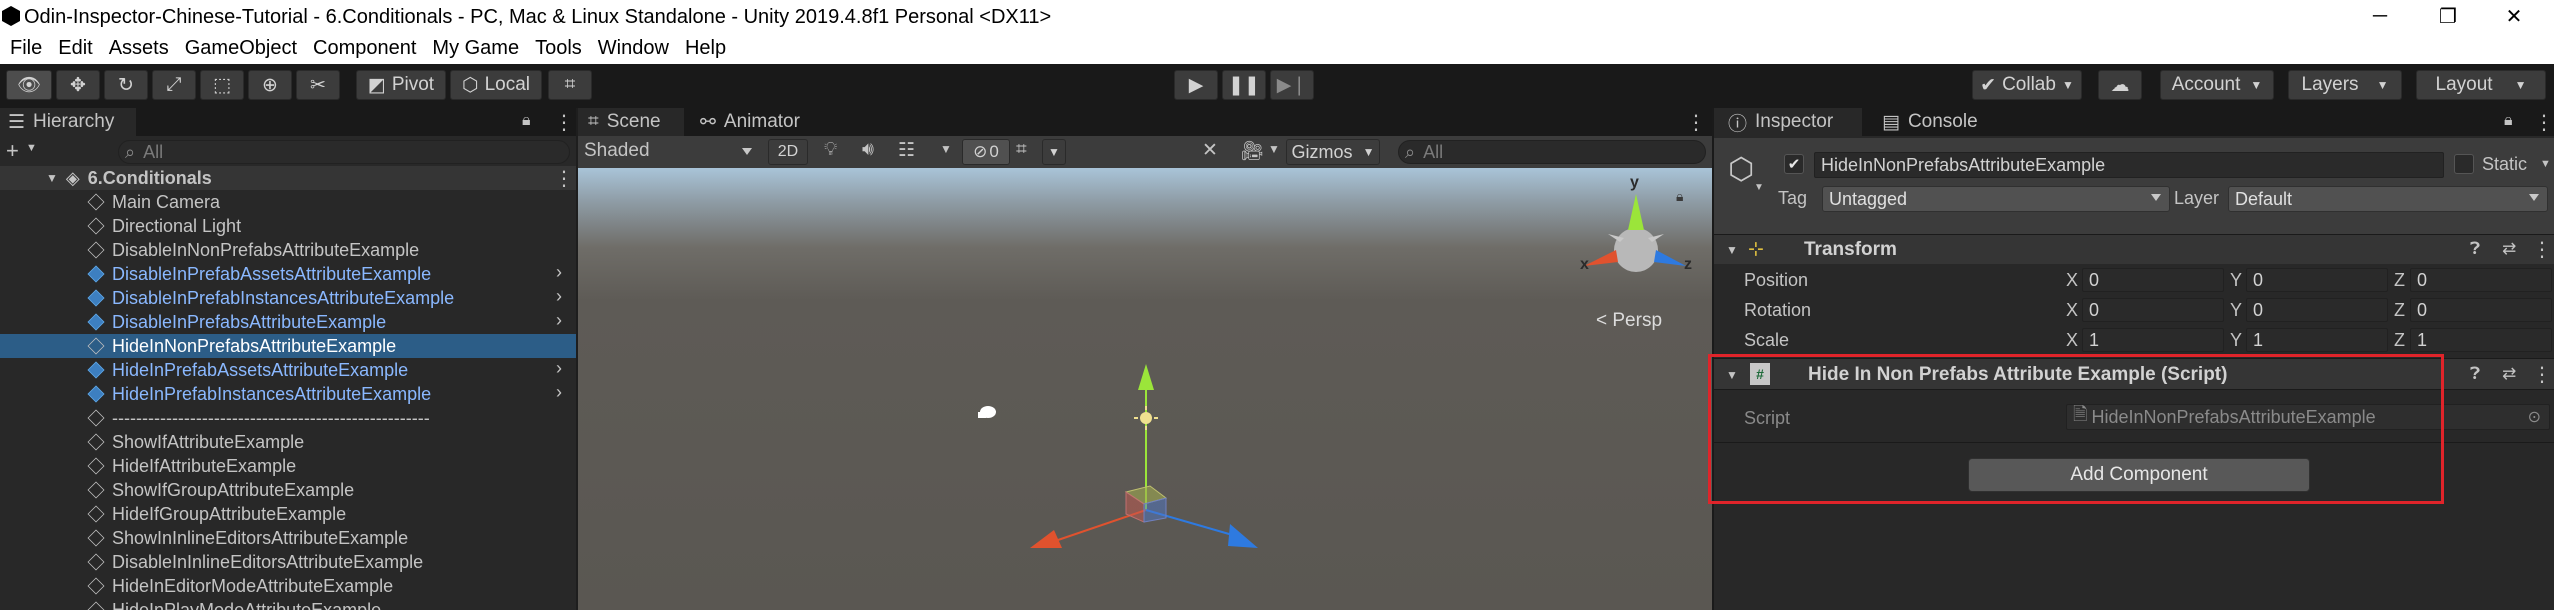 This screenshot has width=2554, height=610. Describe the element at coordinates (558, 48) in the screenshot. I see `menu-tools: Tools` at that location.